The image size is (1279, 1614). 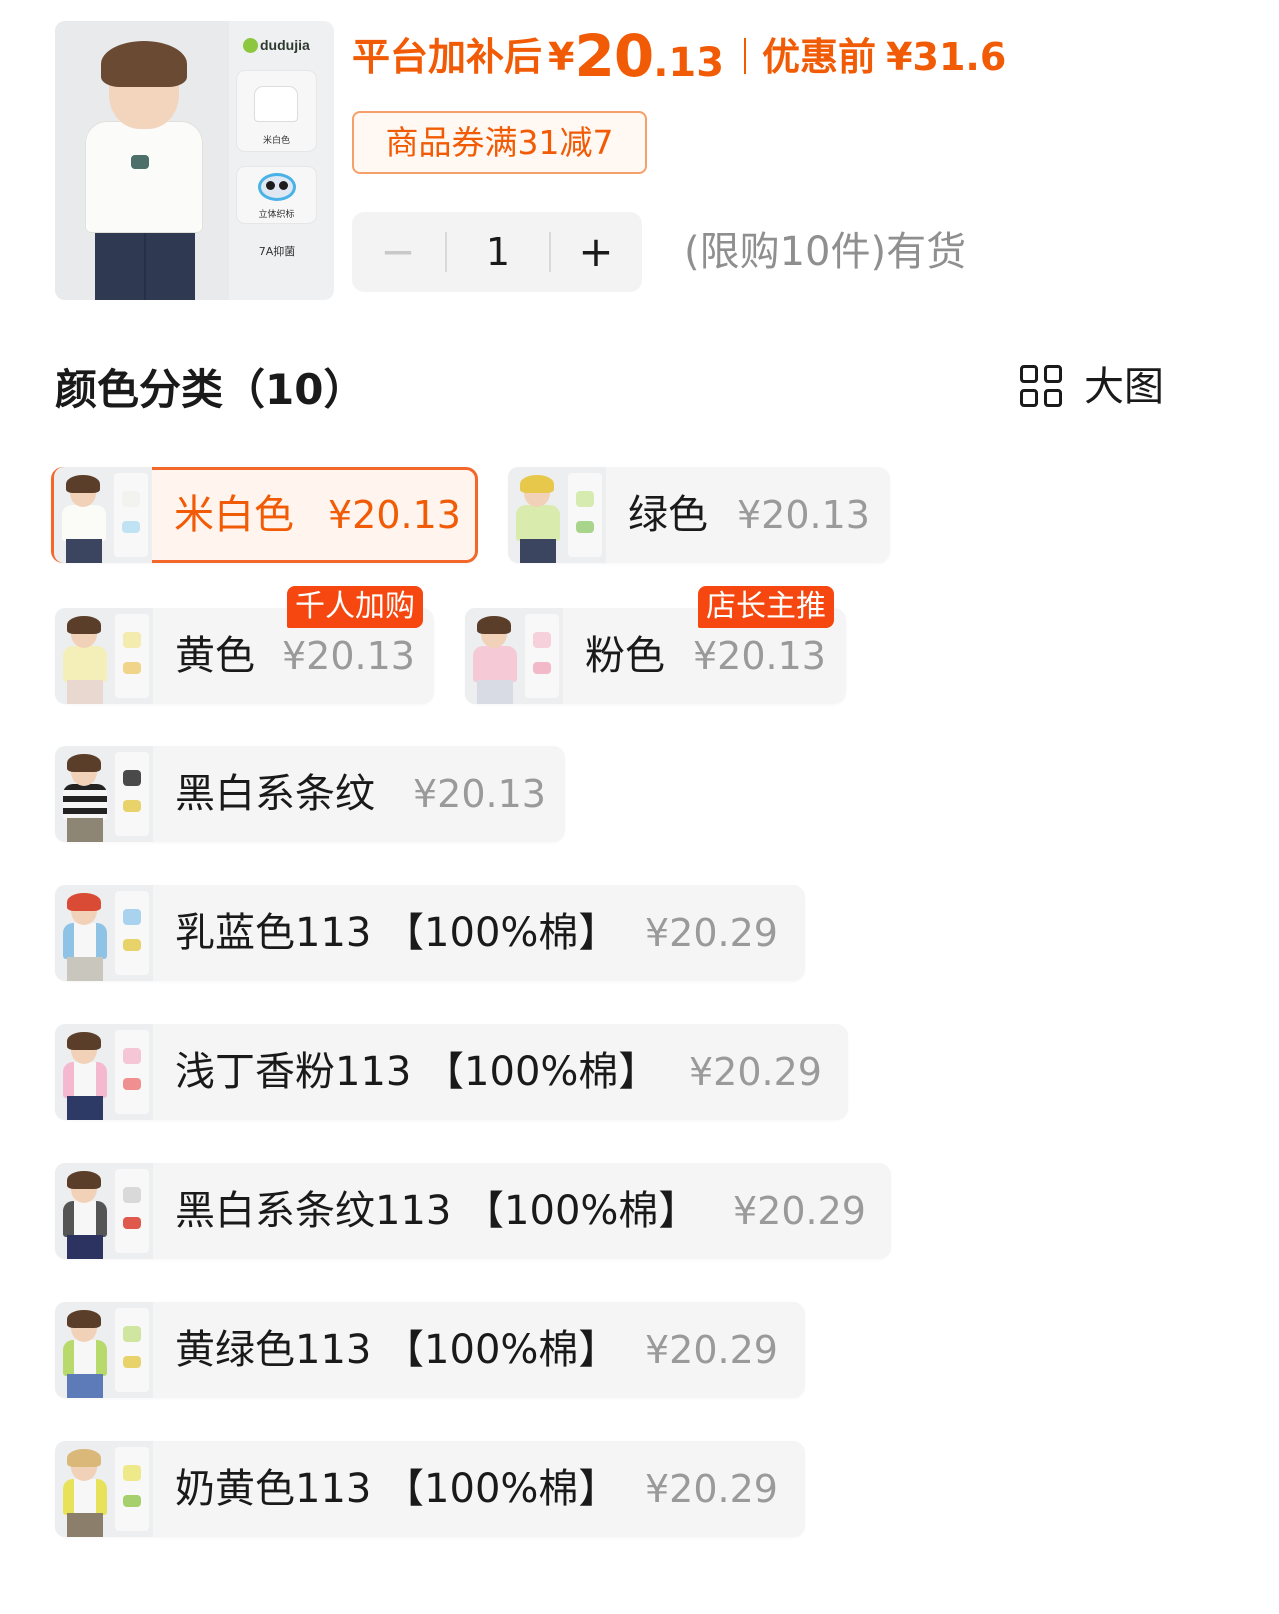 What do you see at coordinates (397, 933) in the screenshot?
I see `option-name: 乳蓝色113 【100%棉】` at bounding box center [397, 933].